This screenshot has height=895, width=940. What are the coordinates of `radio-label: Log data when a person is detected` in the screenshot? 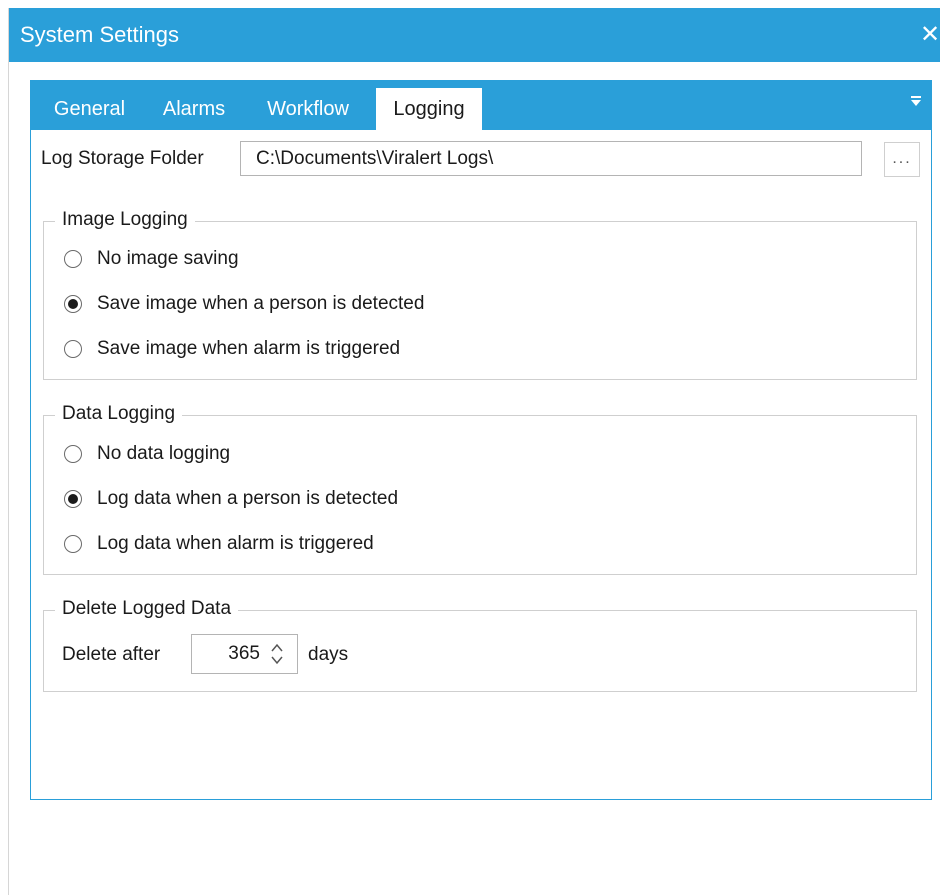 It's located at (248, 498).